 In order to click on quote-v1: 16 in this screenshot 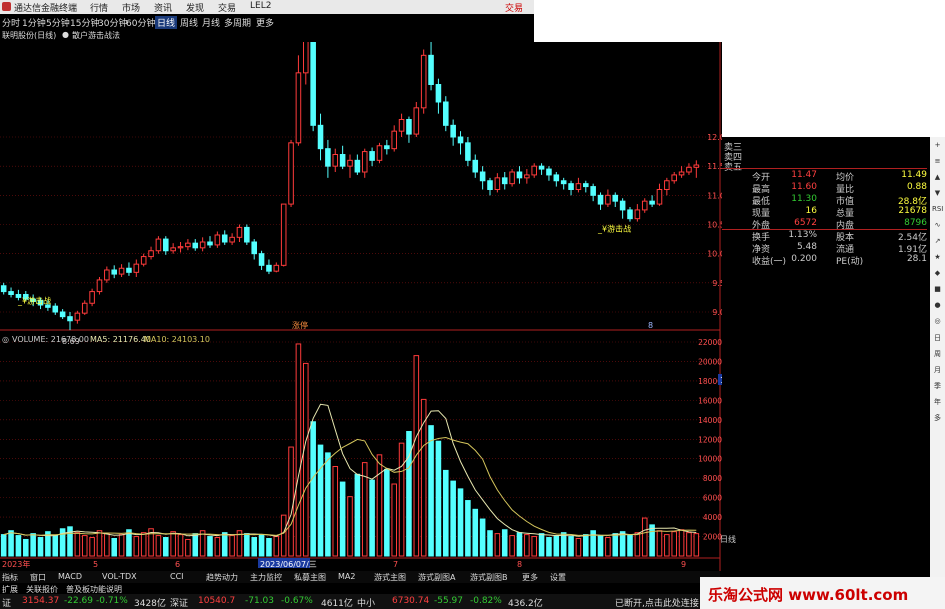, I will do `click(811, 211)`.